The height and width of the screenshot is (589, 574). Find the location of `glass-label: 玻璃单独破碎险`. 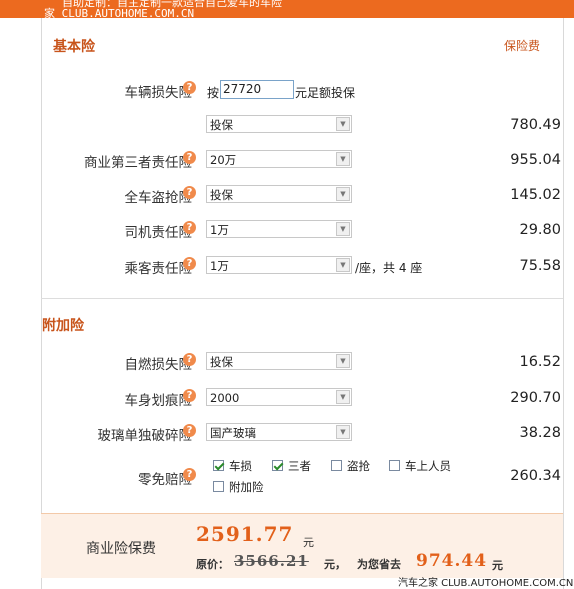

glass-label: 玻璃单独破碎险 is located at coordinates (145, 436).